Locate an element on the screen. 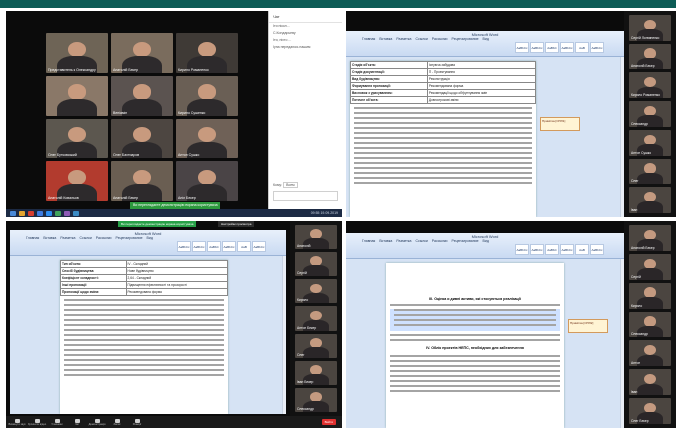 This screenshot has width=676, height=428. participant-video-thumb: Сергій Логвиненко is located at coordinates (650, 28).